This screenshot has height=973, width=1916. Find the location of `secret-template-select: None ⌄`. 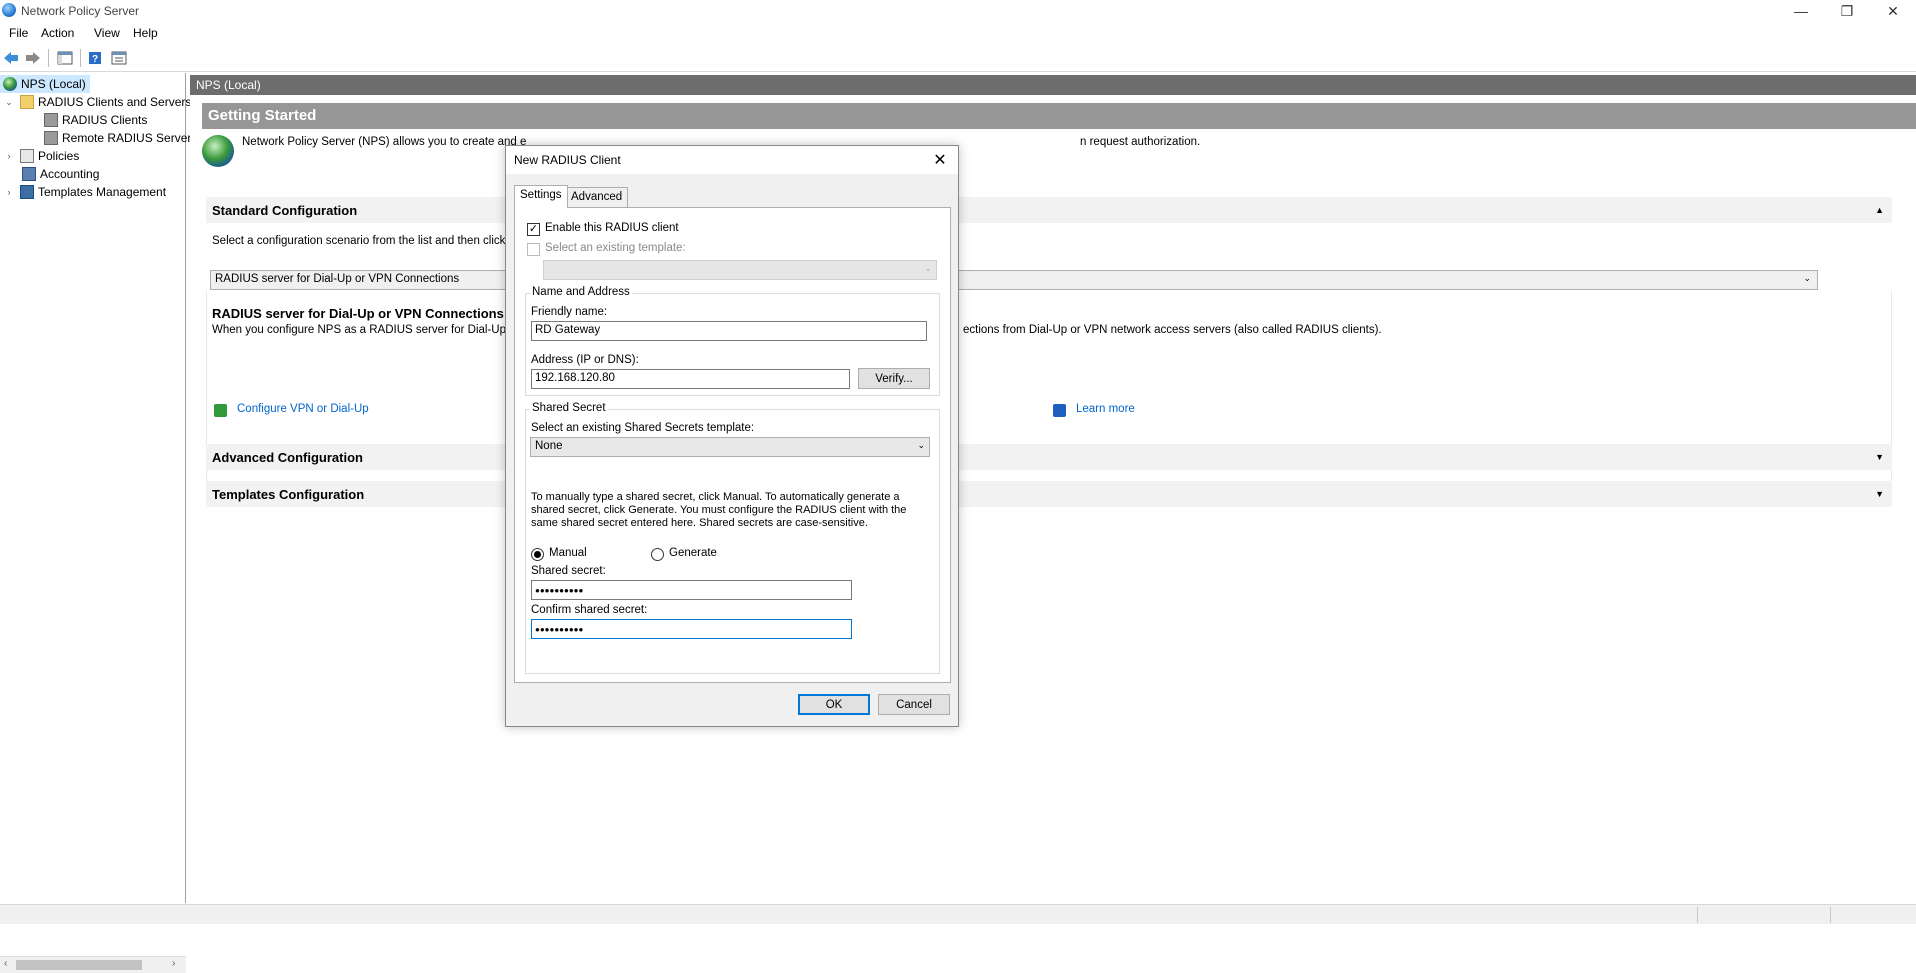

secret-template-select: None ⌄ is located at coordinates (730, 447).